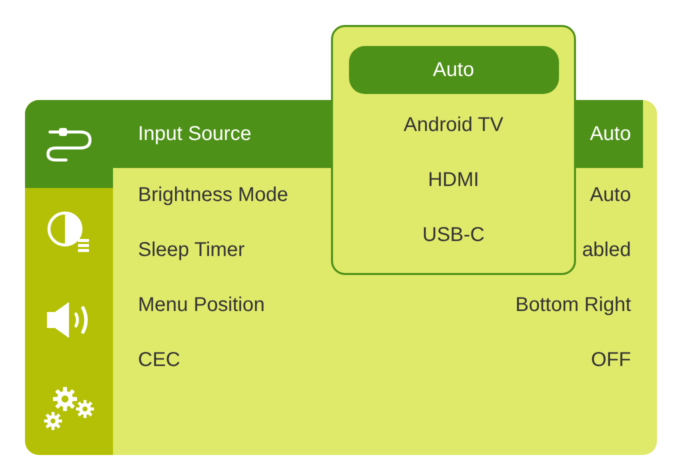  I want to click on setting-label: CEC, so click(159, 360).